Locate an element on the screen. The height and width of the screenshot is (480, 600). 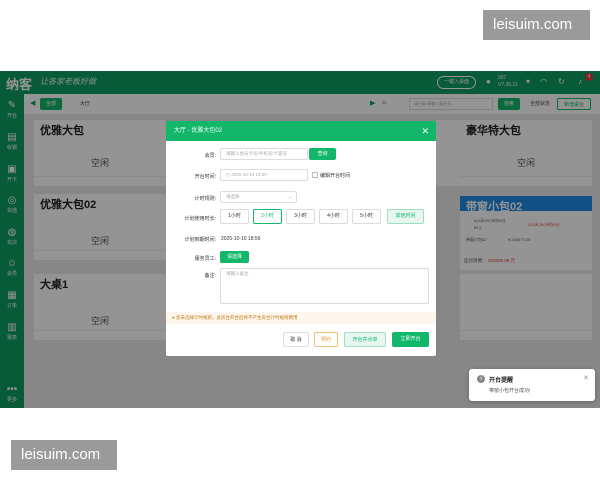
duration-label: 计划使用时长: is located at coordinates (200, 219).